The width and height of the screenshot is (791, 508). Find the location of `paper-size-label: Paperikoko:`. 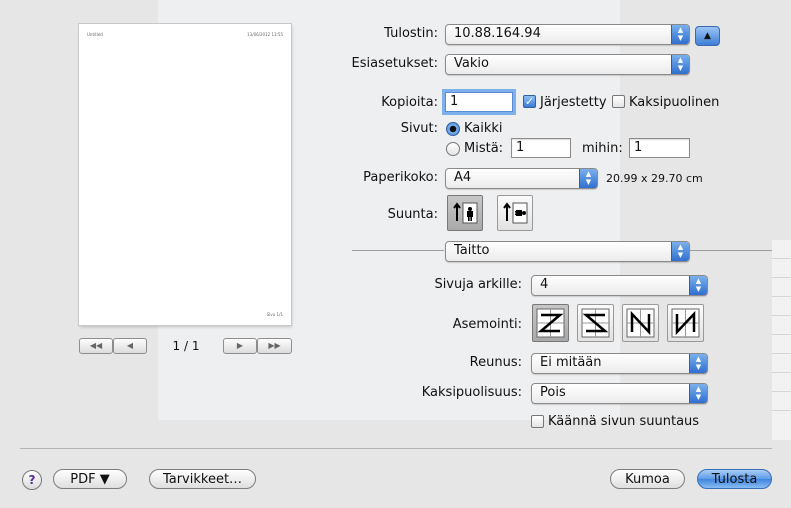

paper-size-label: Paperikoko: is located at coordinates (400, 177).